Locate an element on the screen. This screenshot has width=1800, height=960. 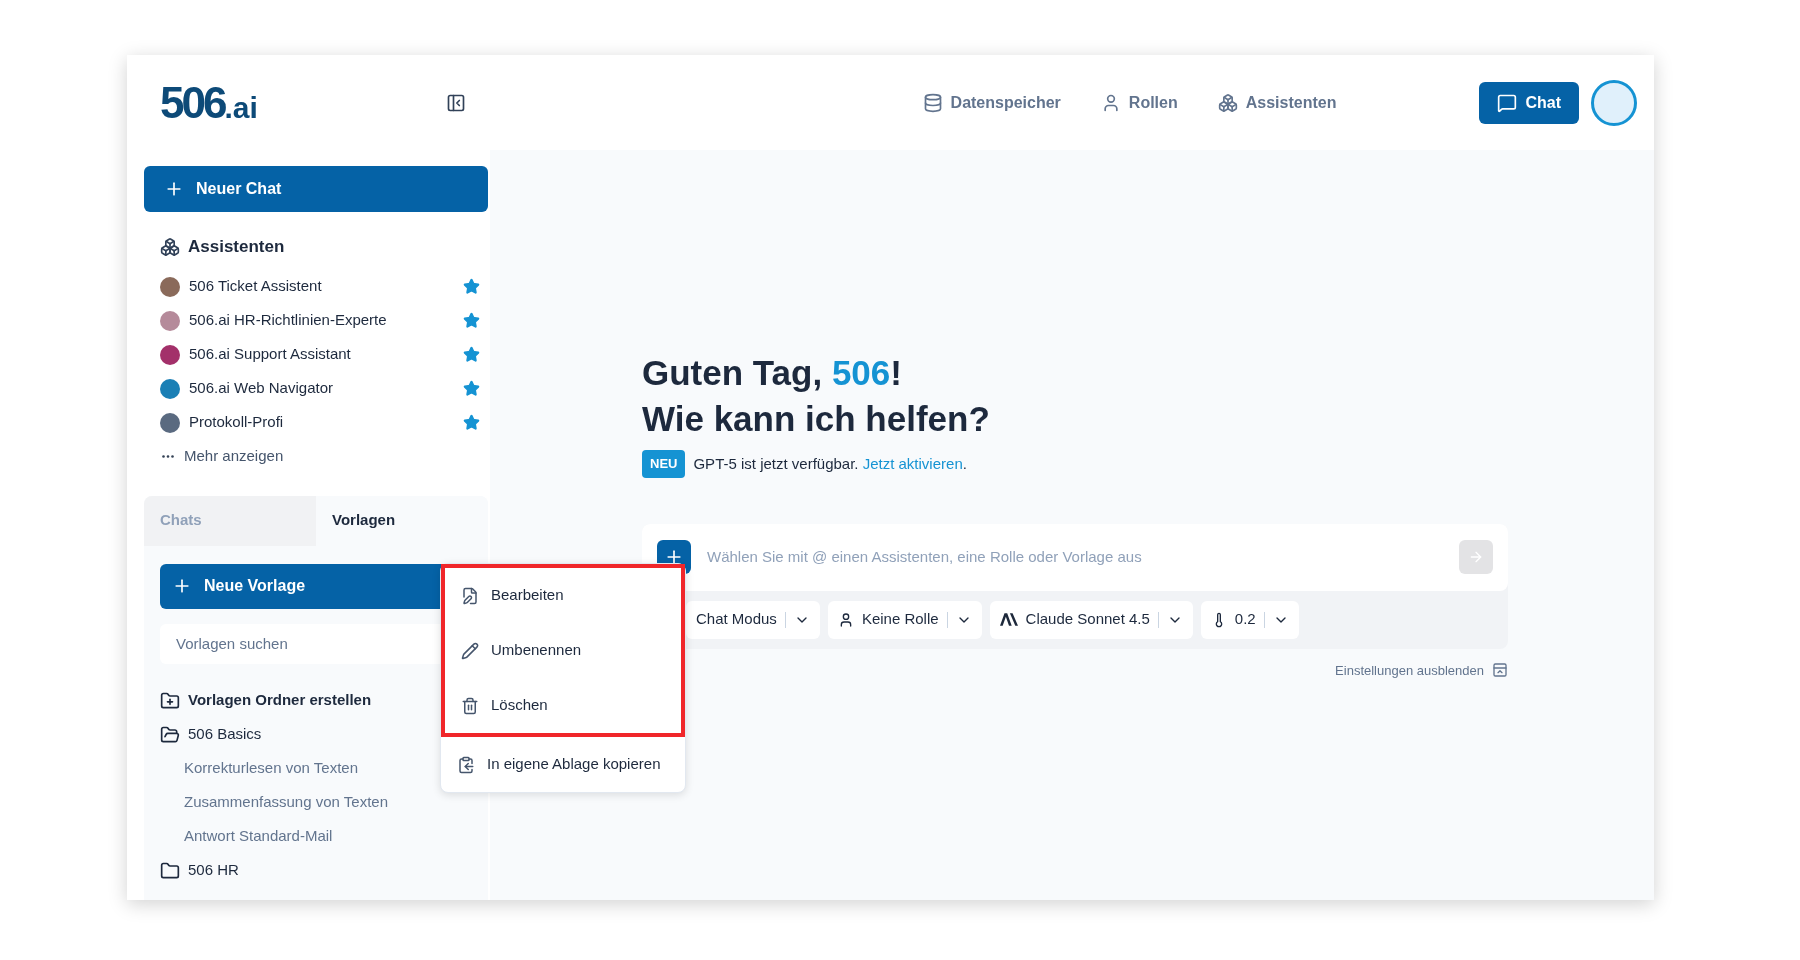
arrow-right-icon is located at coordinates (1476, 557).